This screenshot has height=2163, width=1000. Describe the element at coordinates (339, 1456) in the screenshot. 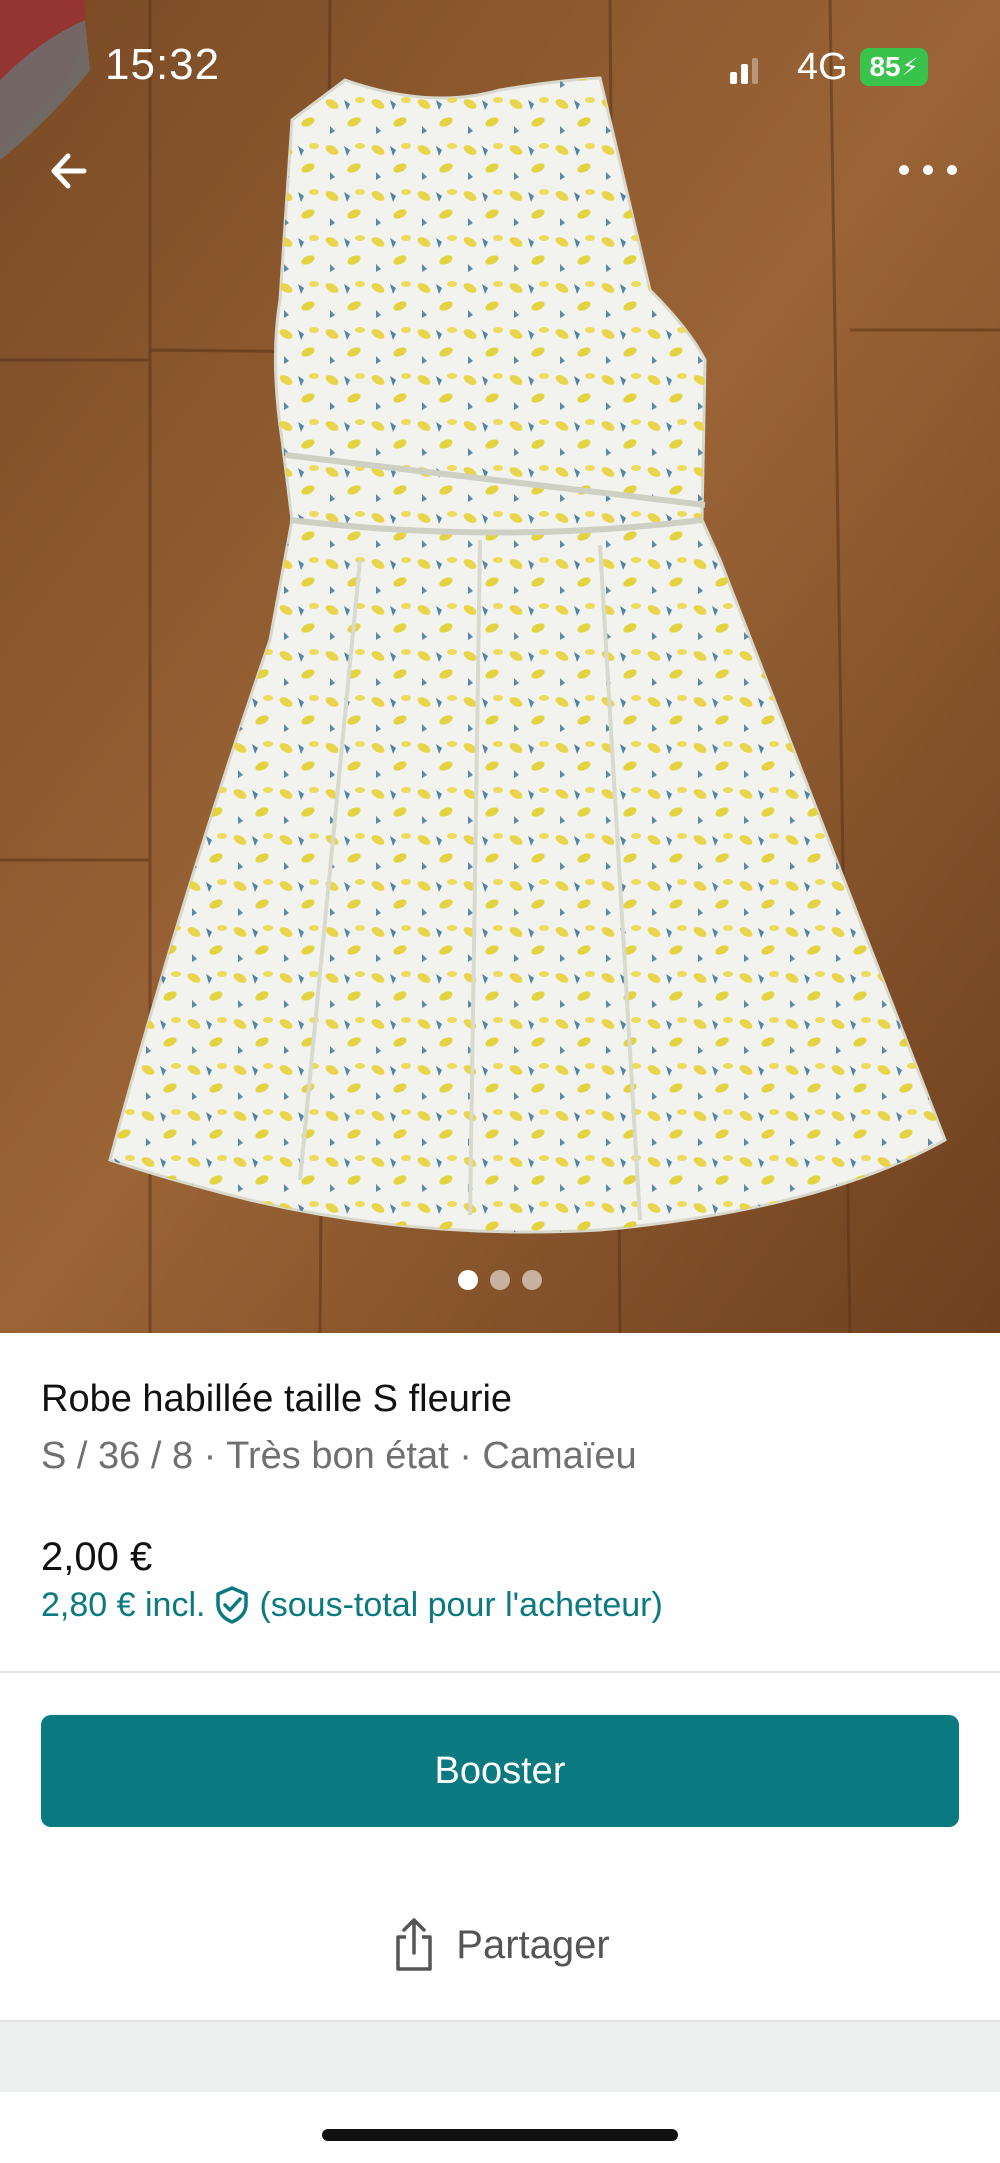

I see `item-attributes: S / 36 / 8 · Très bon état · Camaïeu` at that location.